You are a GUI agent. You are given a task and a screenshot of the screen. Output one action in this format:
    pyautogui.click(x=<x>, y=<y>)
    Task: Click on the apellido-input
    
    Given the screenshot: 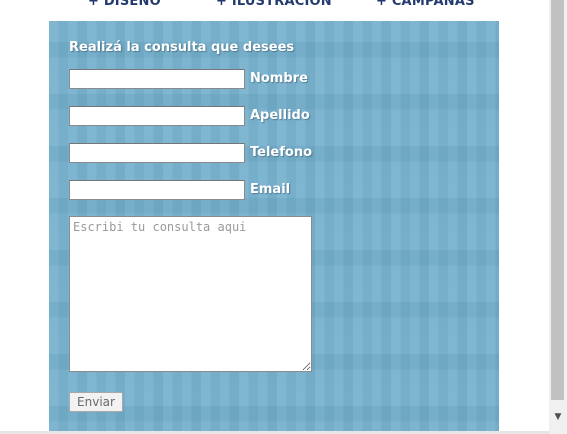 What is the action you would take?
    pyautogui.click(x=157, y=116)
    